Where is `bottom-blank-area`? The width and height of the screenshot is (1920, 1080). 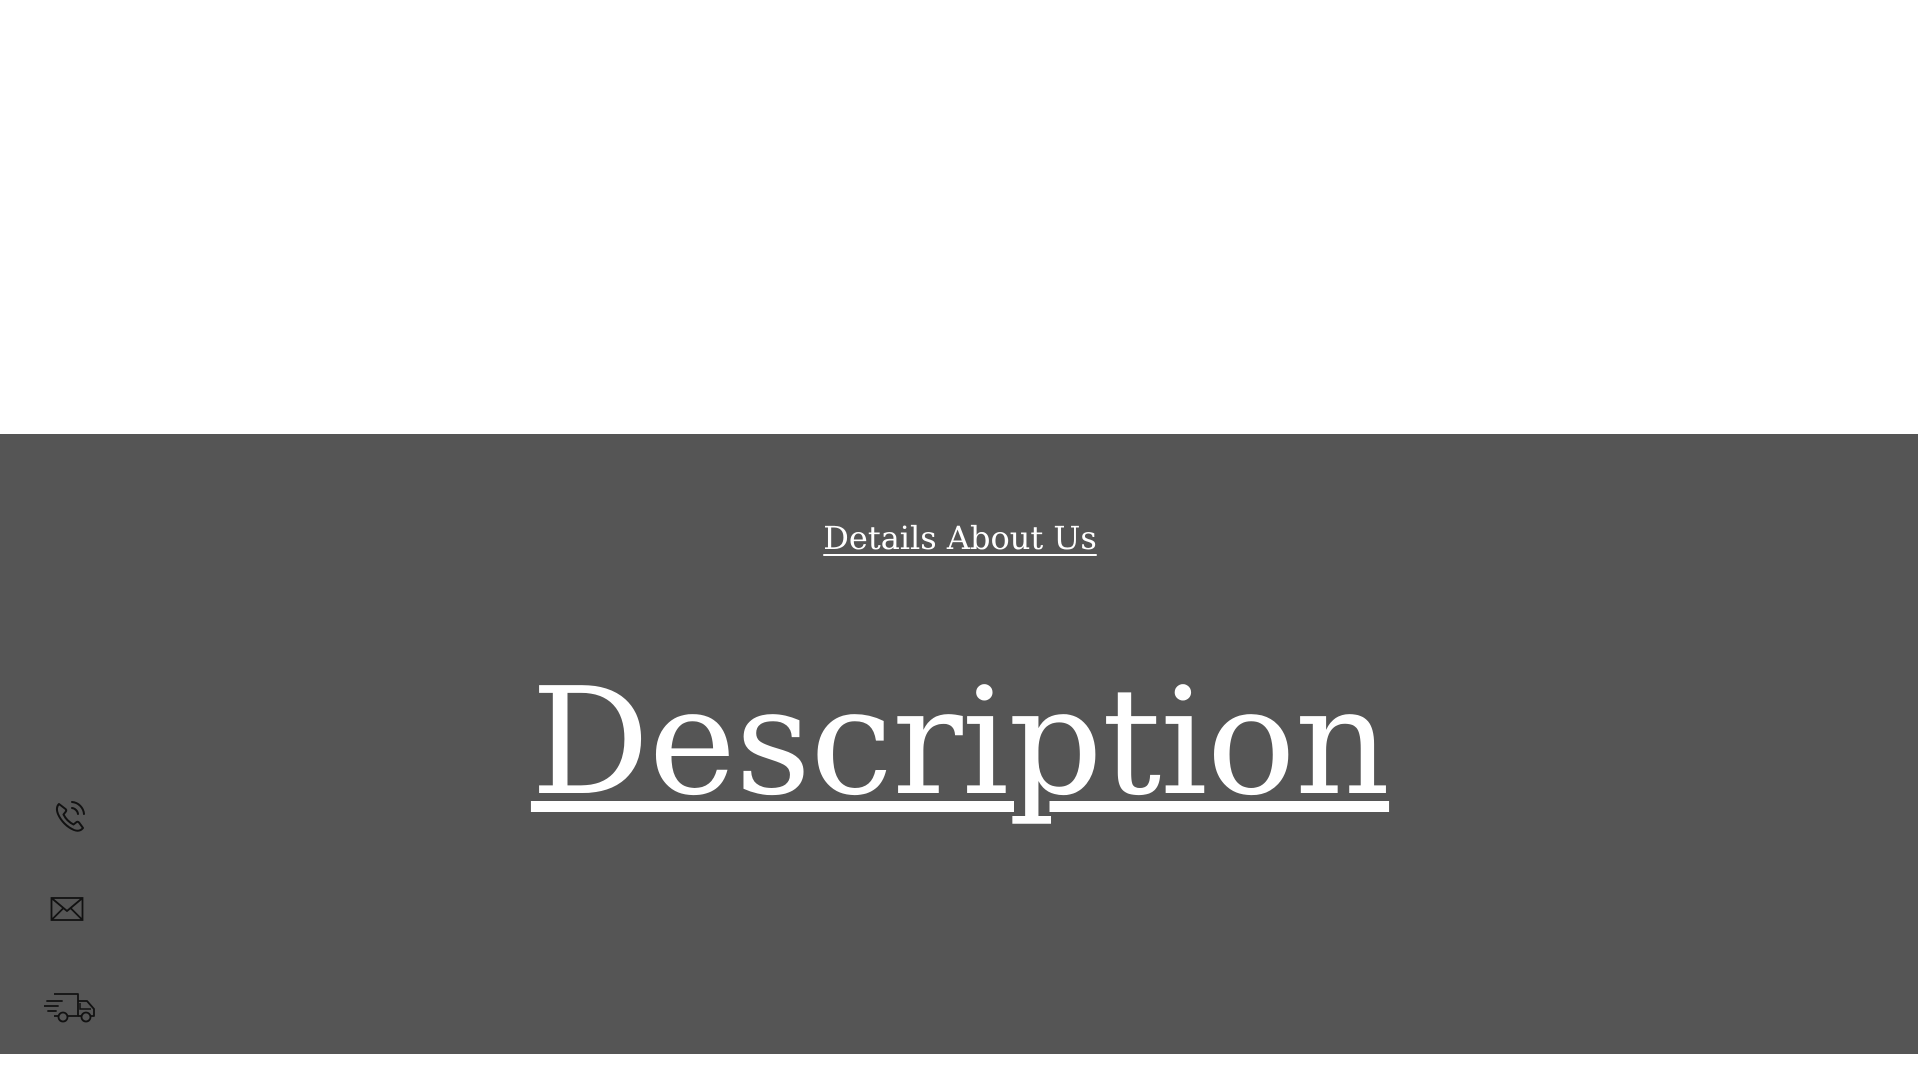 bottom-blank-area is located at coordinates (960, 1067).